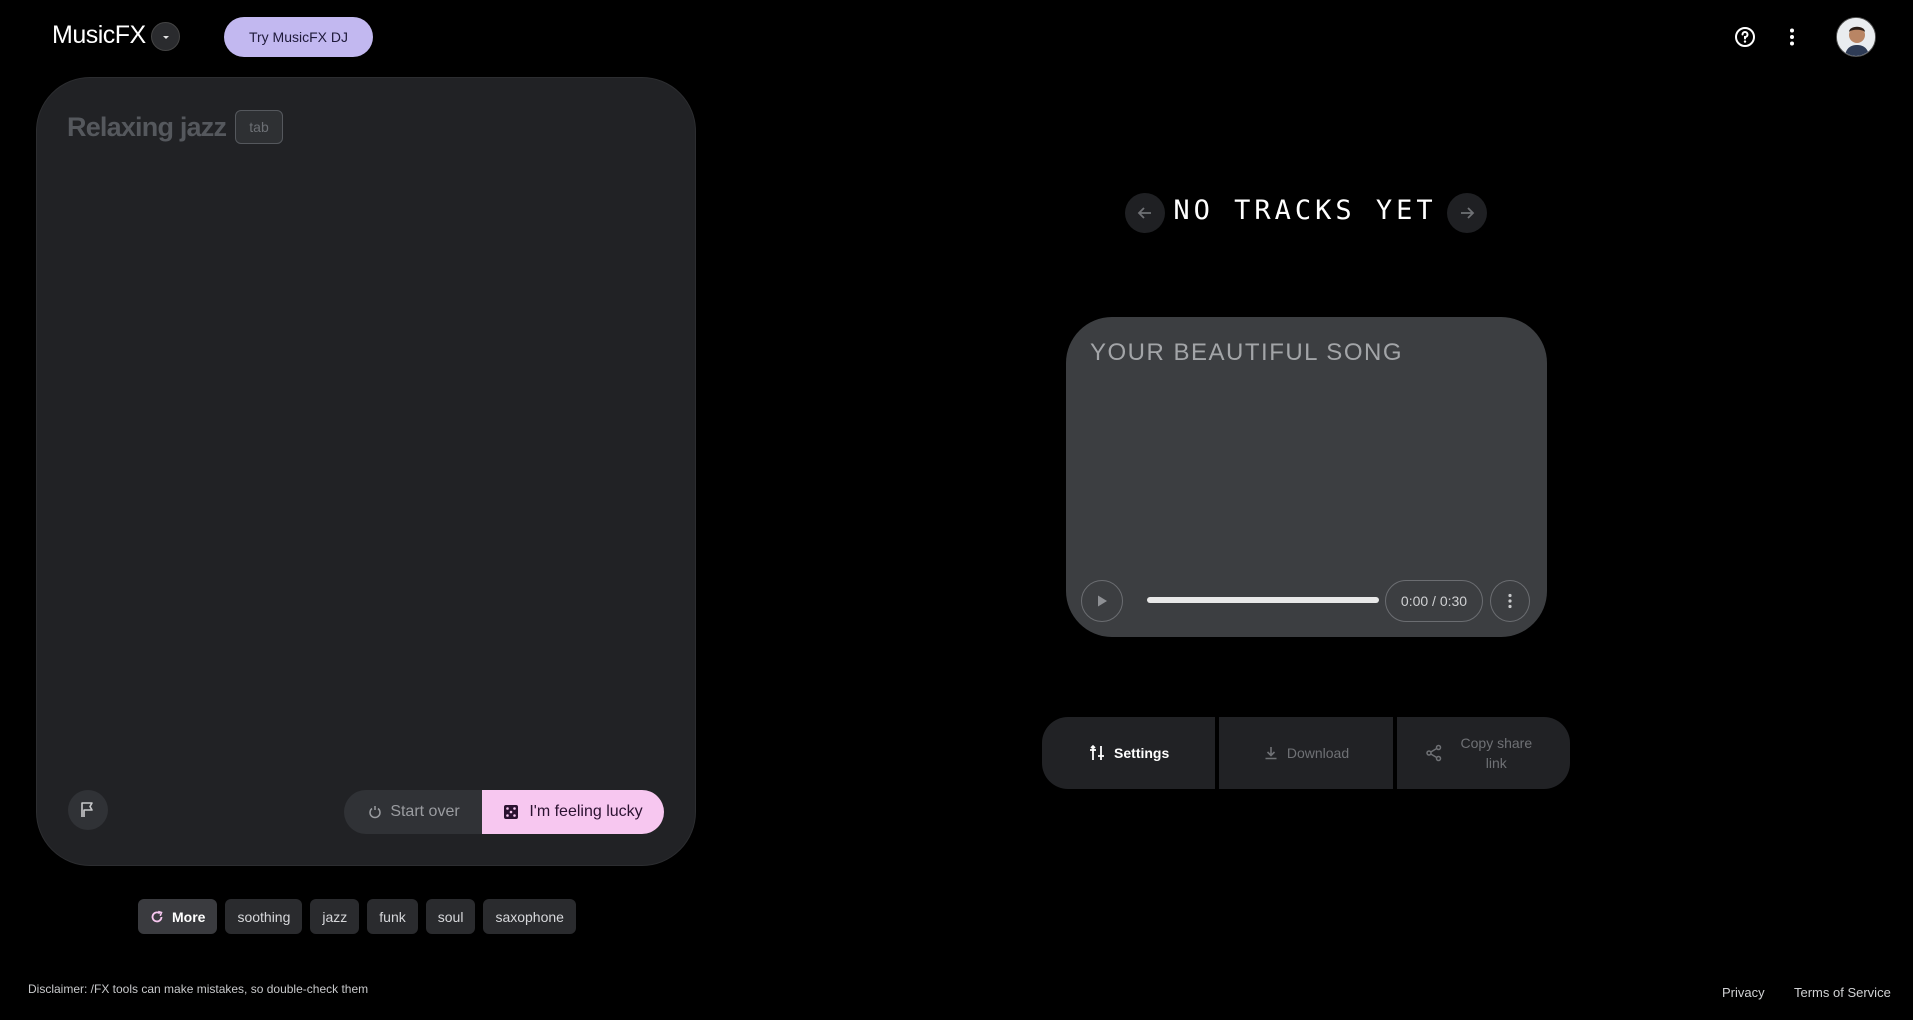 Image resolution: width=1913 pixels, height=1020 pixels. I want to click on copy-share-link-label: Copy share link, so click(1496, 753).